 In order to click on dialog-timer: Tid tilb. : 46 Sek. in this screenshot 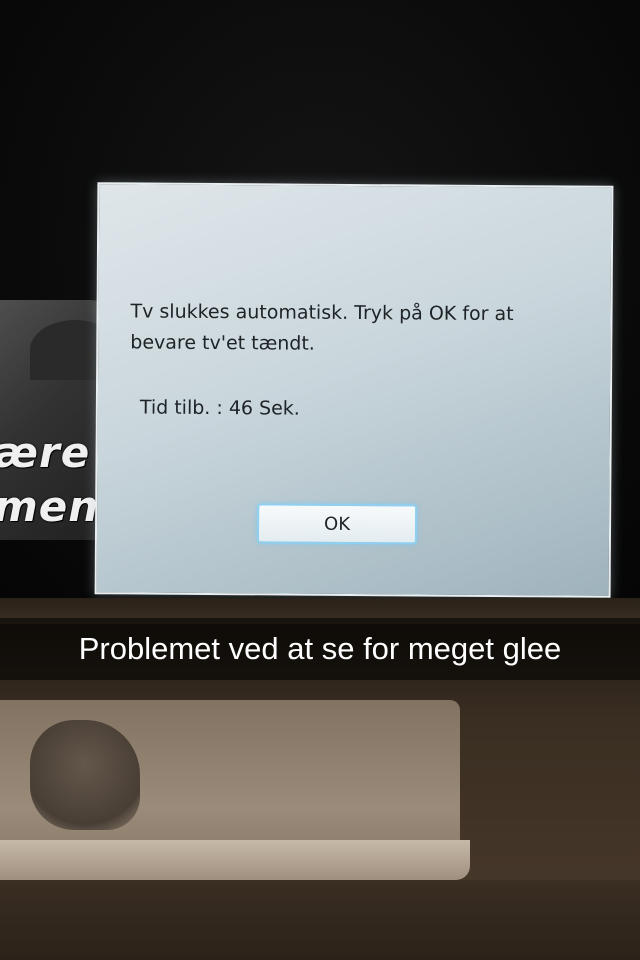, I will do `click(219, 408)`.